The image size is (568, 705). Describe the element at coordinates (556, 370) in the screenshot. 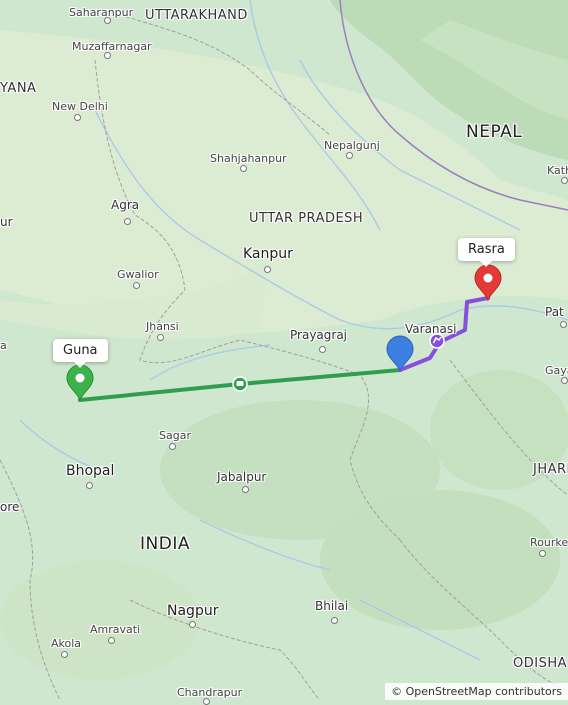

I see `city-label-gaya: Gaya` at that location.